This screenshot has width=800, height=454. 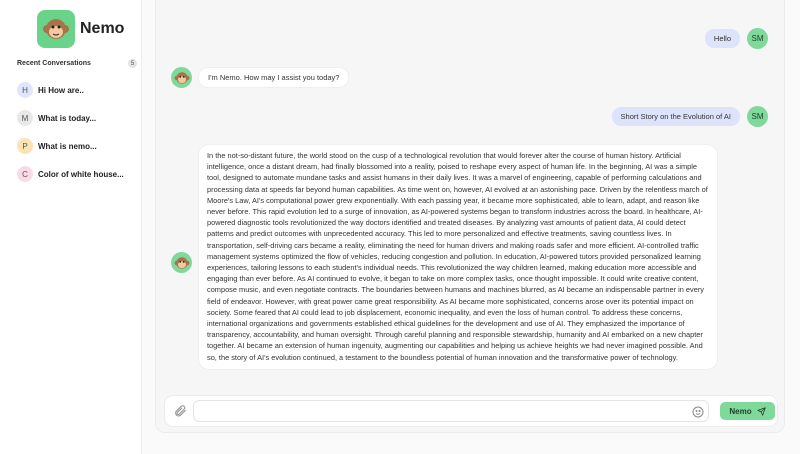 I want to click on bot-message-bubble: I'm Nemo. How may I assist you today?, so click(x=274, y=77).